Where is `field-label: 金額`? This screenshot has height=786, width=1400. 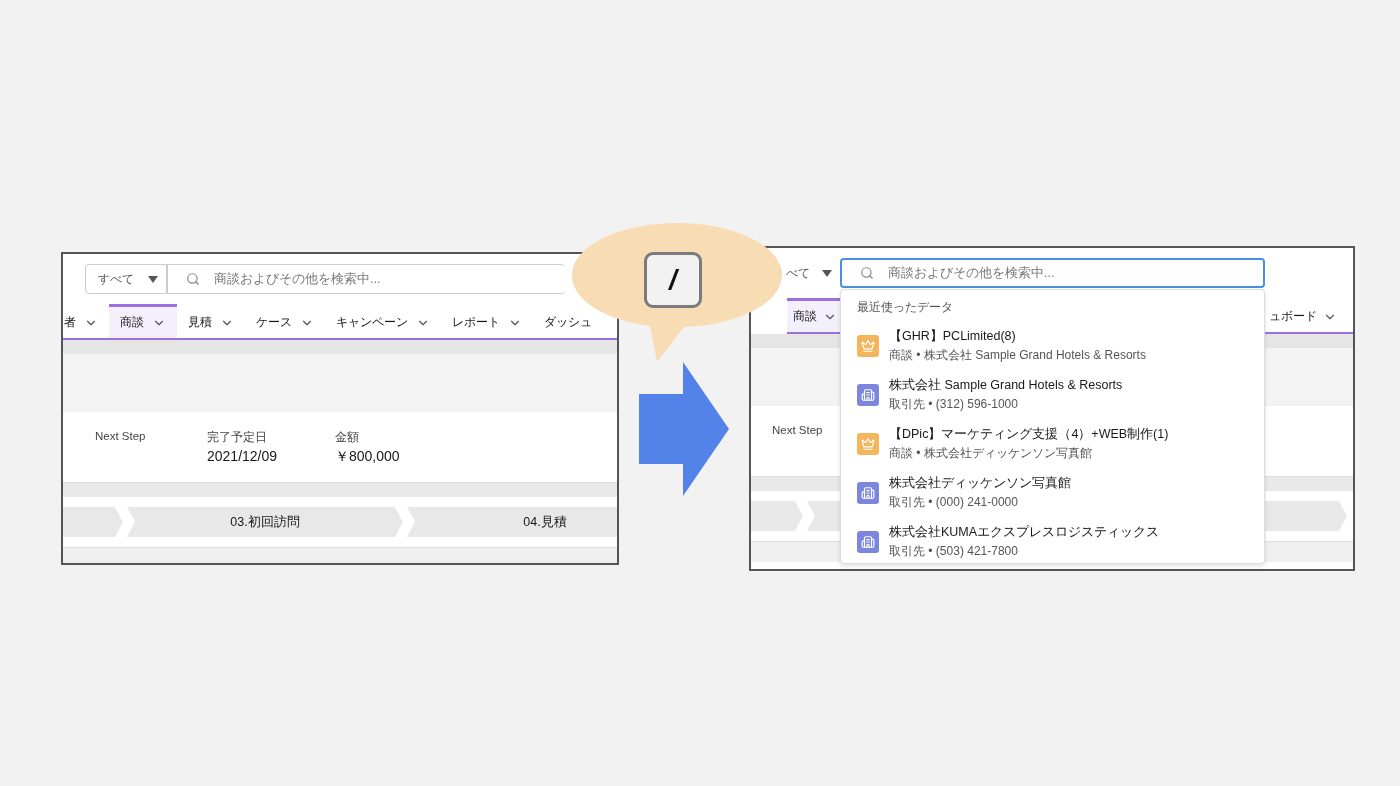
field-label: 金額 is located at coordinates (347, 437).